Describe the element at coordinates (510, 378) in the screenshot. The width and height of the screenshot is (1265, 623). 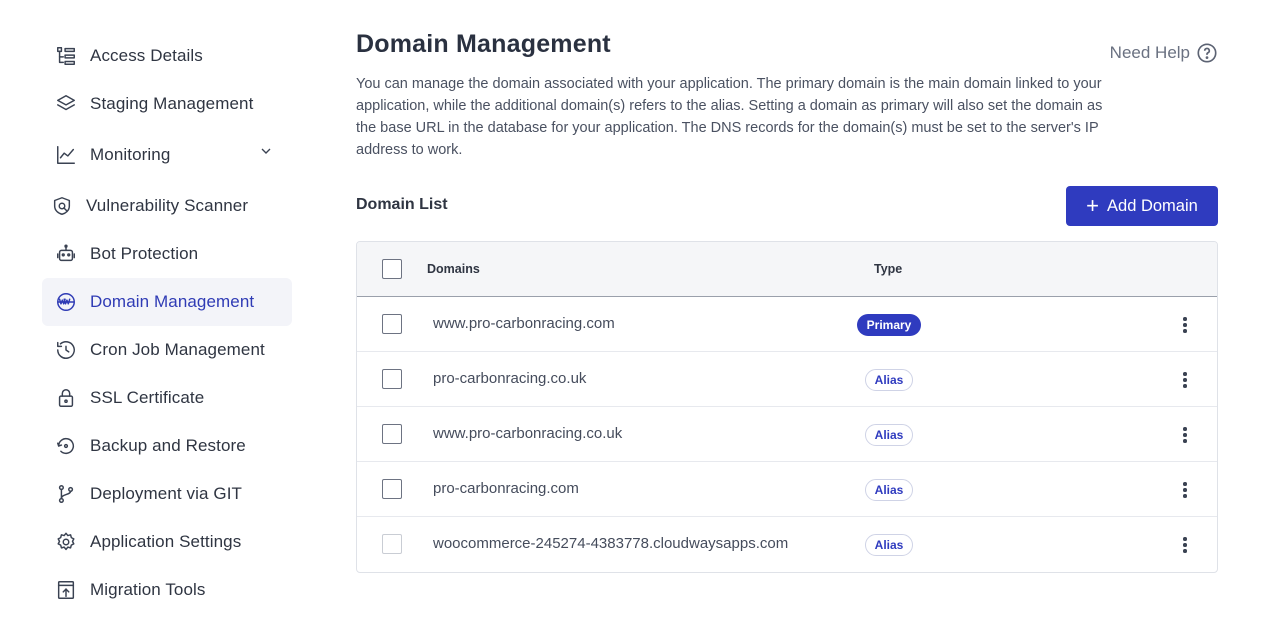
I see `domain-name: pro-carbonracing.co.uk` at that location.